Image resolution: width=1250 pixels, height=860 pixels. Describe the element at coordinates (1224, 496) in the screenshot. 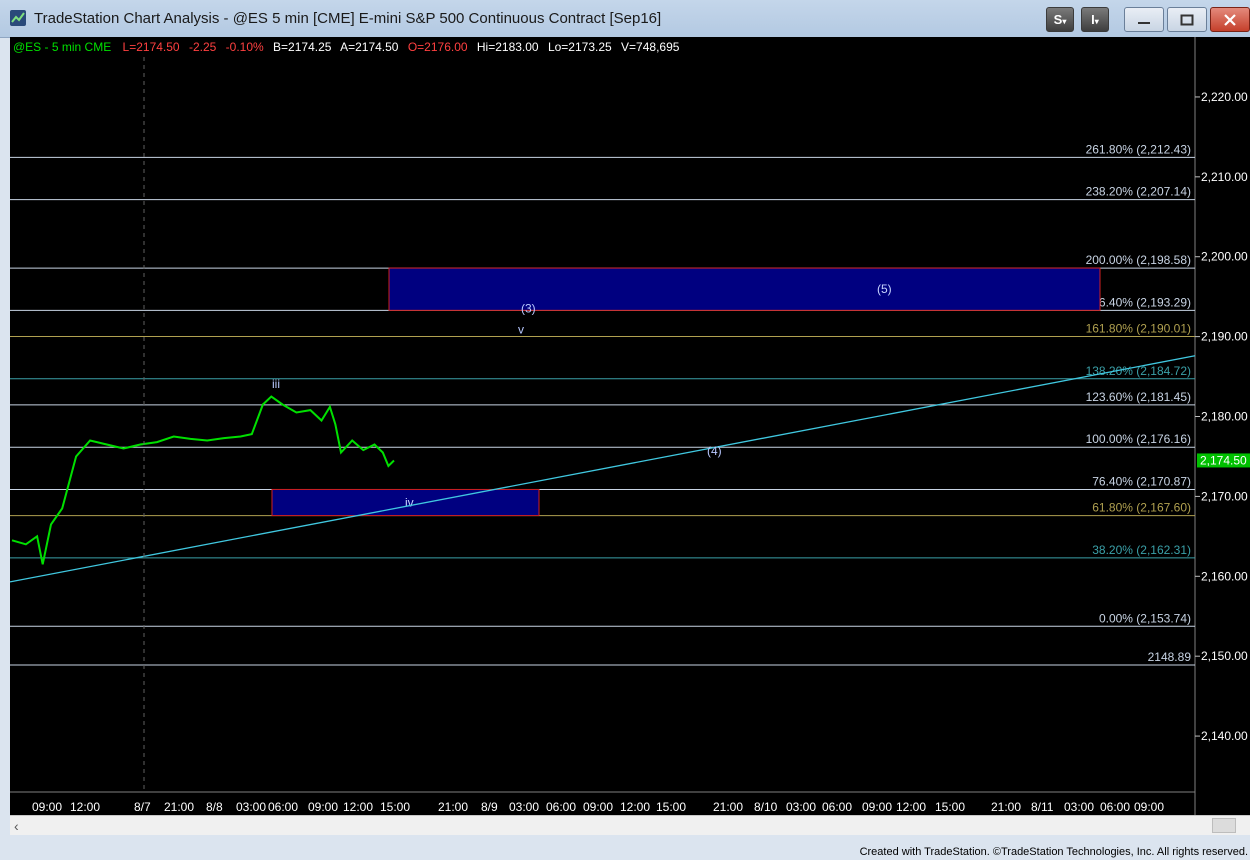

I see `y-tick-label: 2,170.00` at that location.